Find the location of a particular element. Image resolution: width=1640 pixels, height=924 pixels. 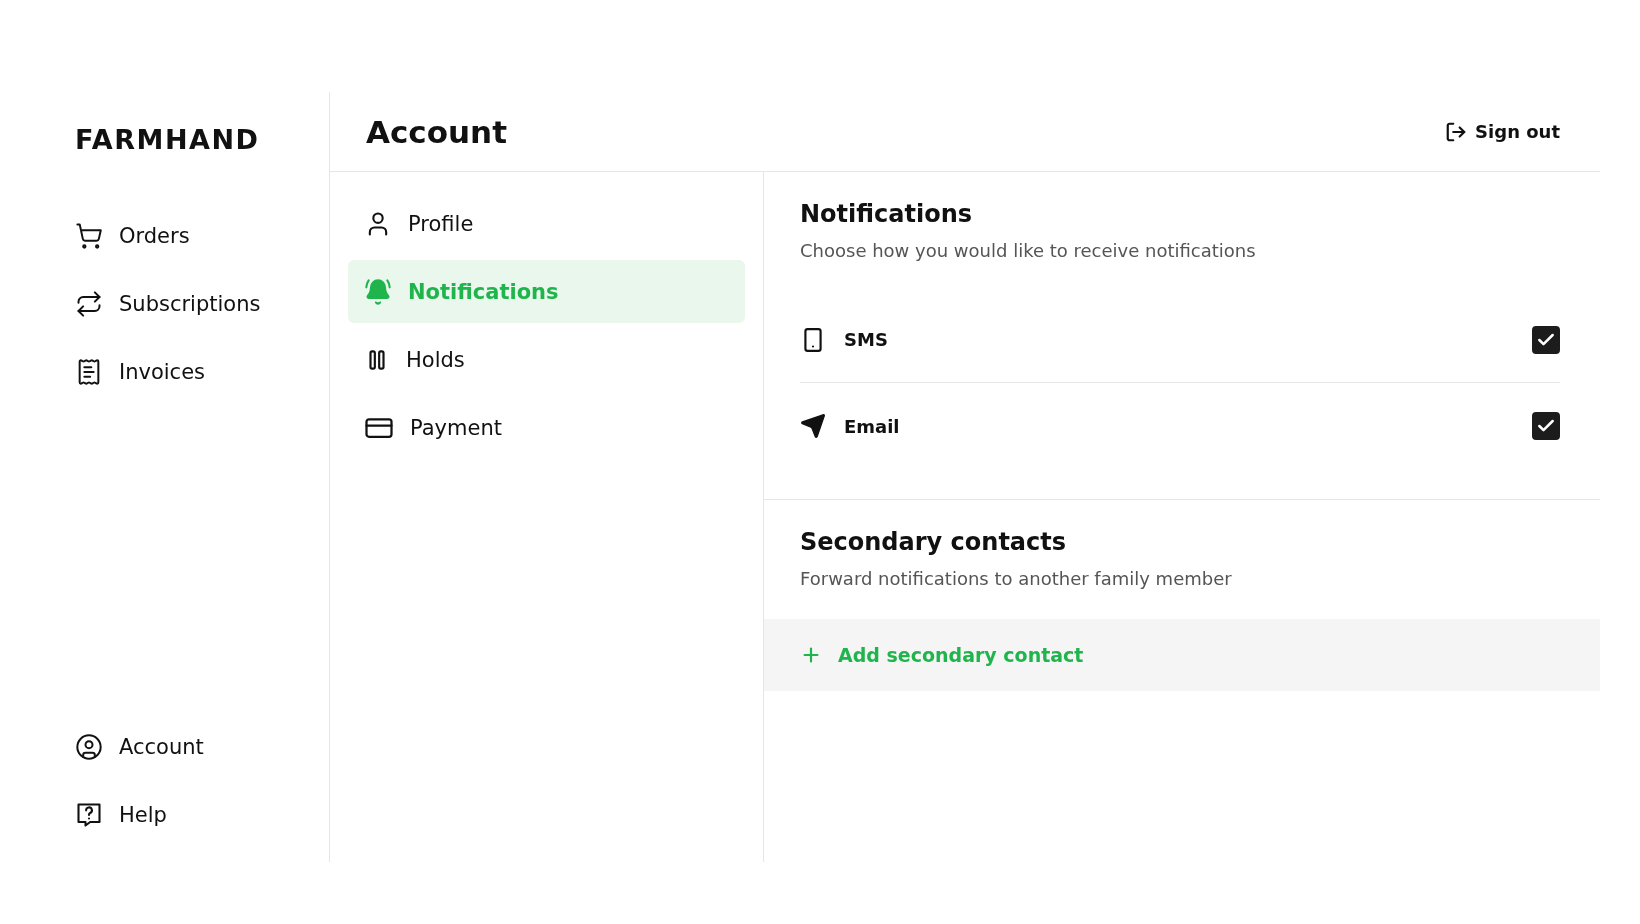

sign-out-icon is located at coordinates (1456, 131).